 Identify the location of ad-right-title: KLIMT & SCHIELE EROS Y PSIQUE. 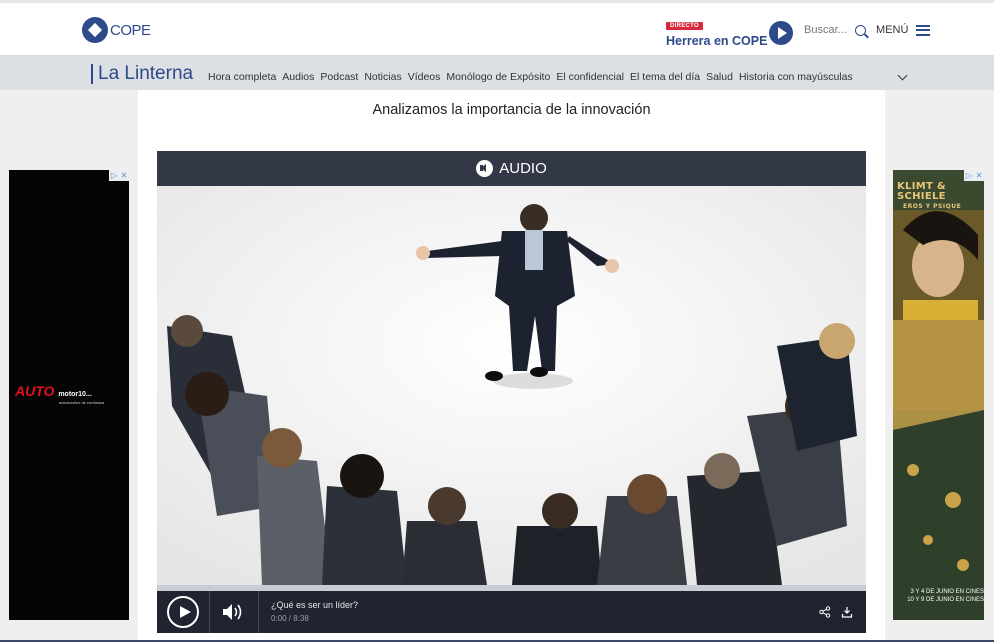
(937, 197).